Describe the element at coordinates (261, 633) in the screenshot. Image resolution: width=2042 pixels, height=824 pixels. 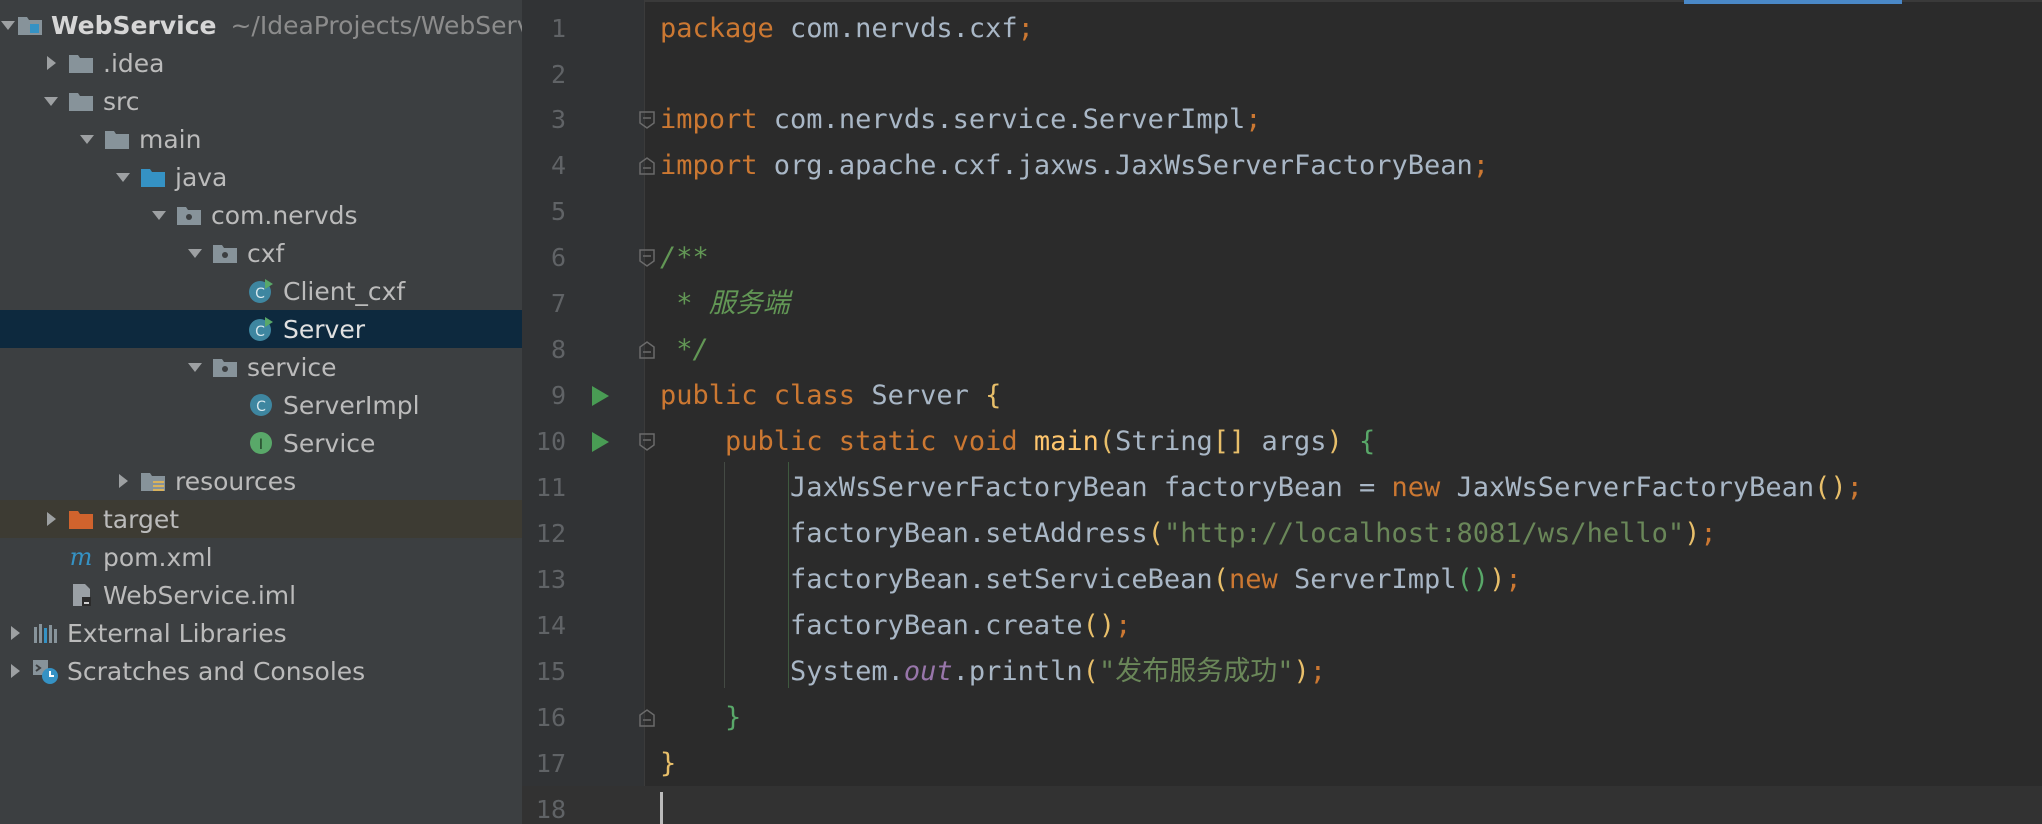
I see `tree-item-external-libraries: External Libraries` at that location.